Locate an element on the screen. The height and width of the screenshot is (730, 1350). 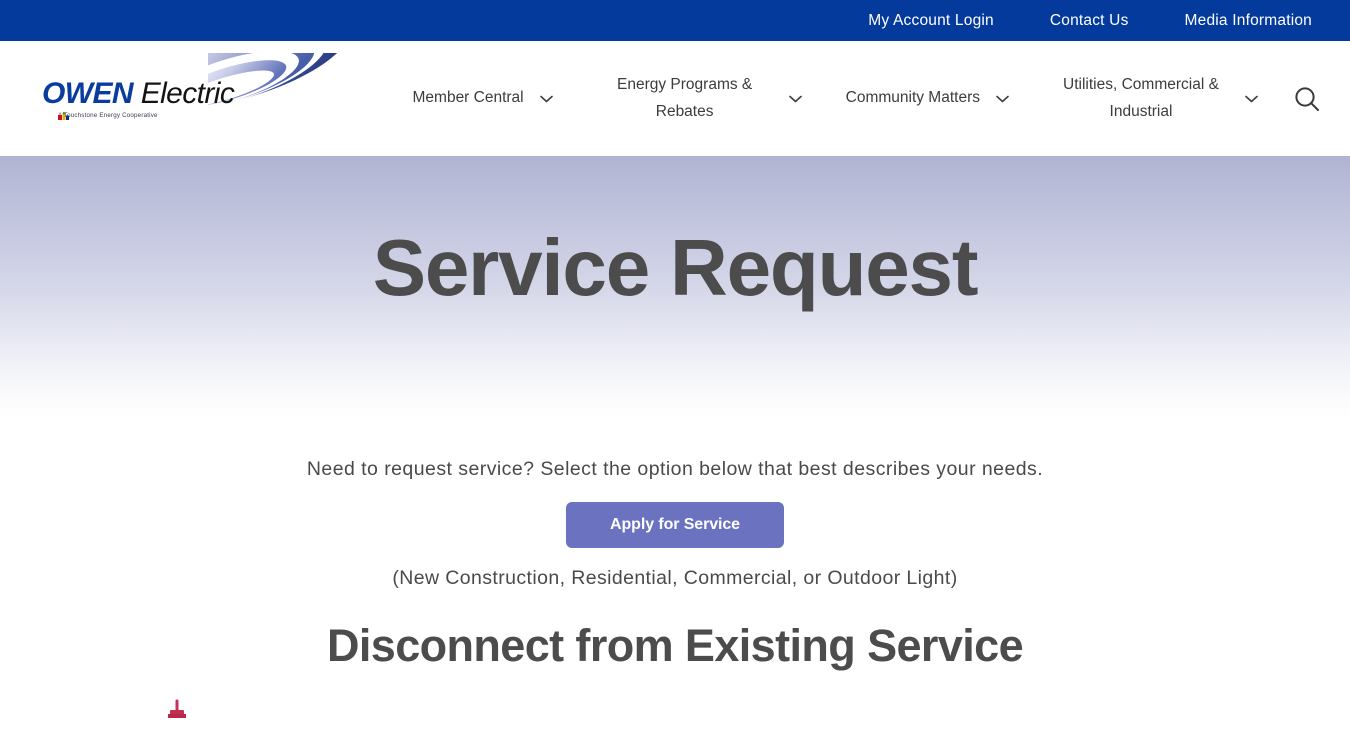
touchstone-energy-icon is located at coordinates (63, 115).